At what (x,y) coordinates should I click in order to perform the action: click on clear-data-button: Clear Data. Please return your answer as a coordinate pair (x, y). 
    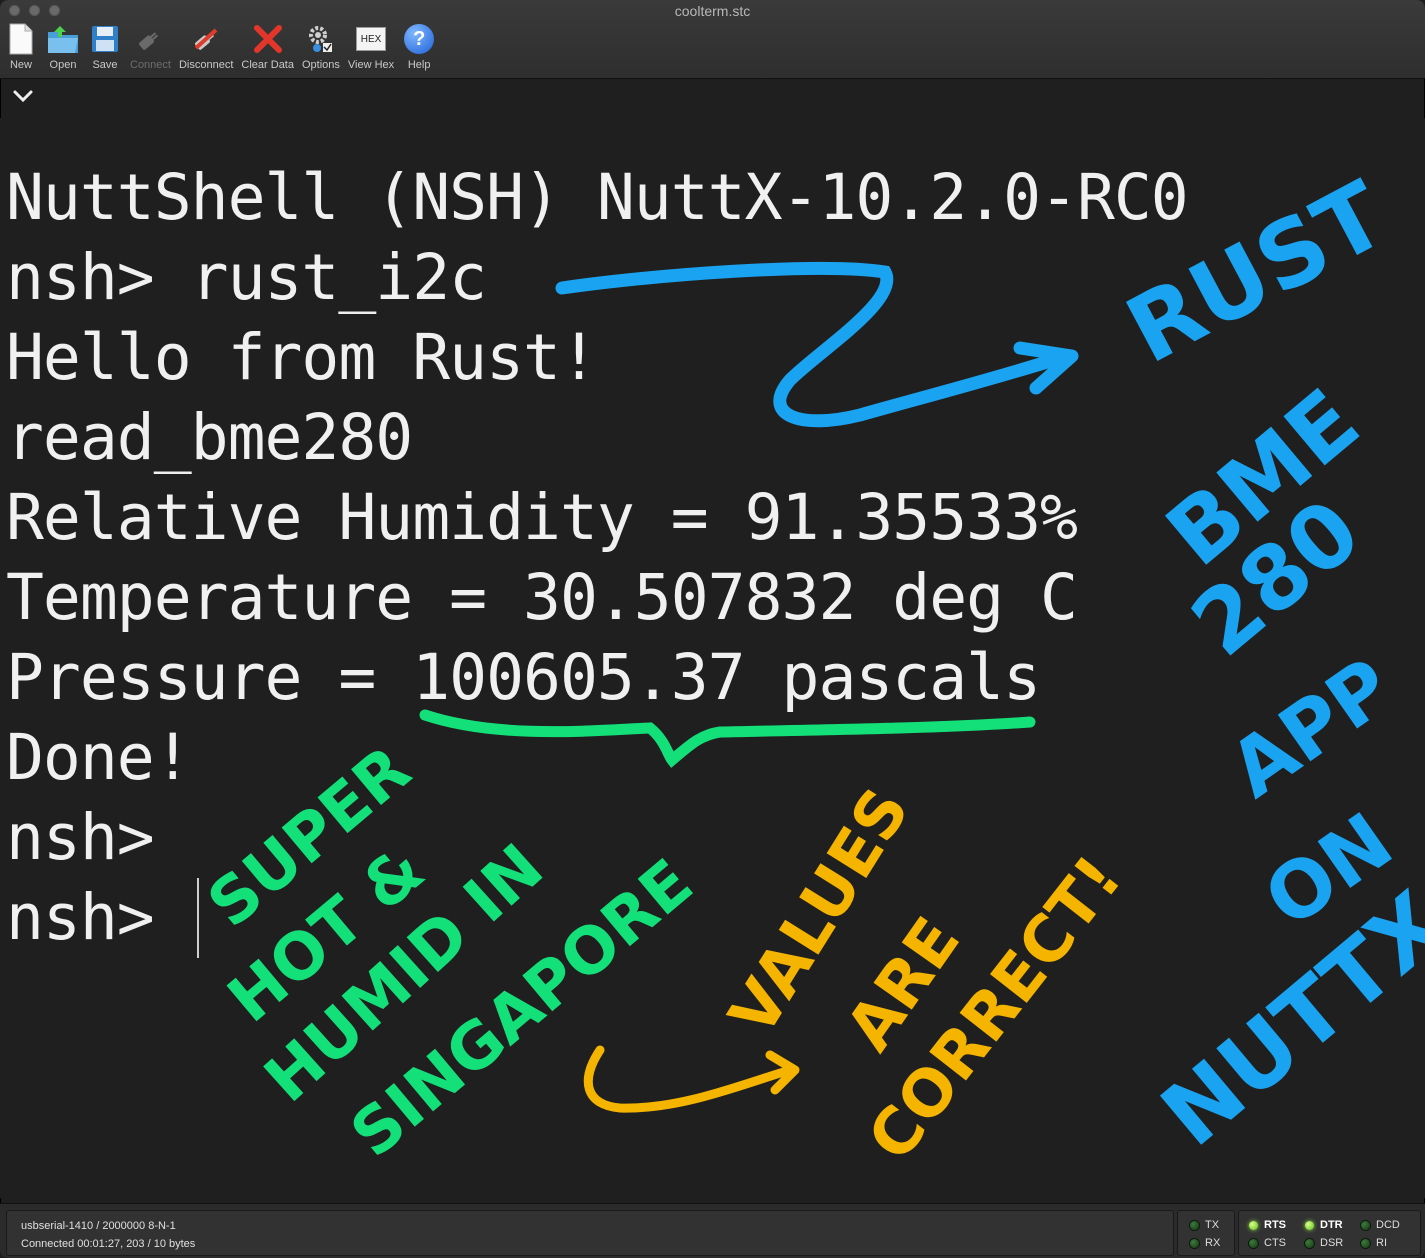
    Looking at the image, I should click on (267, 46).